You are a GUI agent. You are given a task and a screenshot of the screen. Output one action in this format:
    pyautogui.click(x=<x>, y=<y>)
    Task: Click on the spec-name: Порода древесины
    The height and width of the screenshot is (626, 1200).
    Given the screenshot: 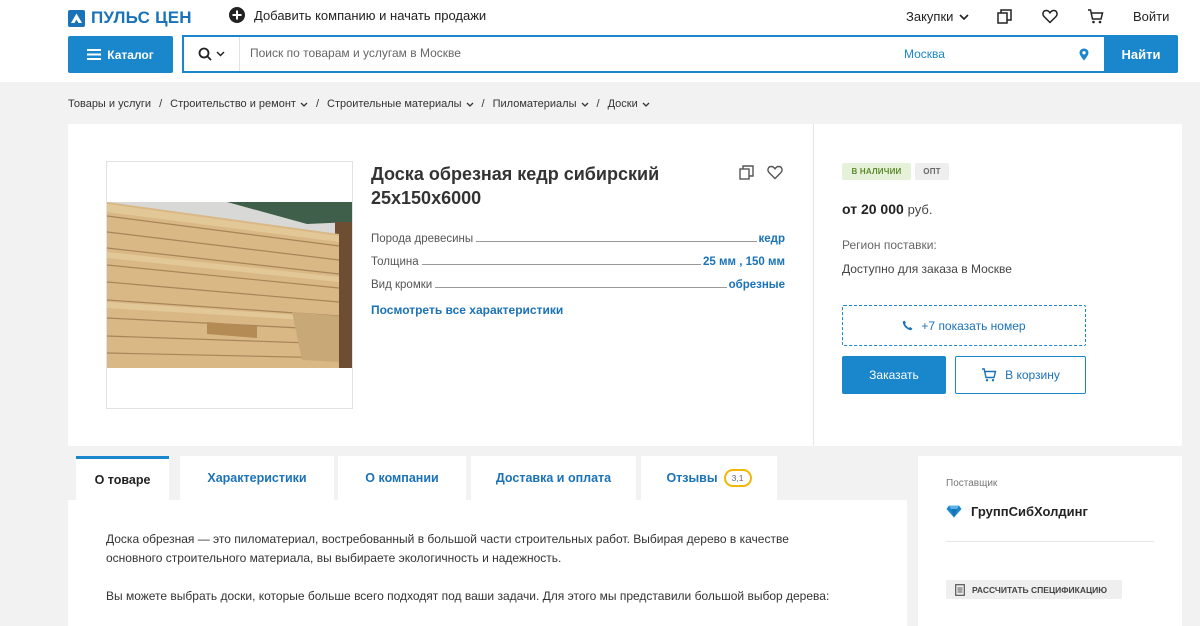 What is the action you would take?
    pyautogui.click(x=422, y=239)
    